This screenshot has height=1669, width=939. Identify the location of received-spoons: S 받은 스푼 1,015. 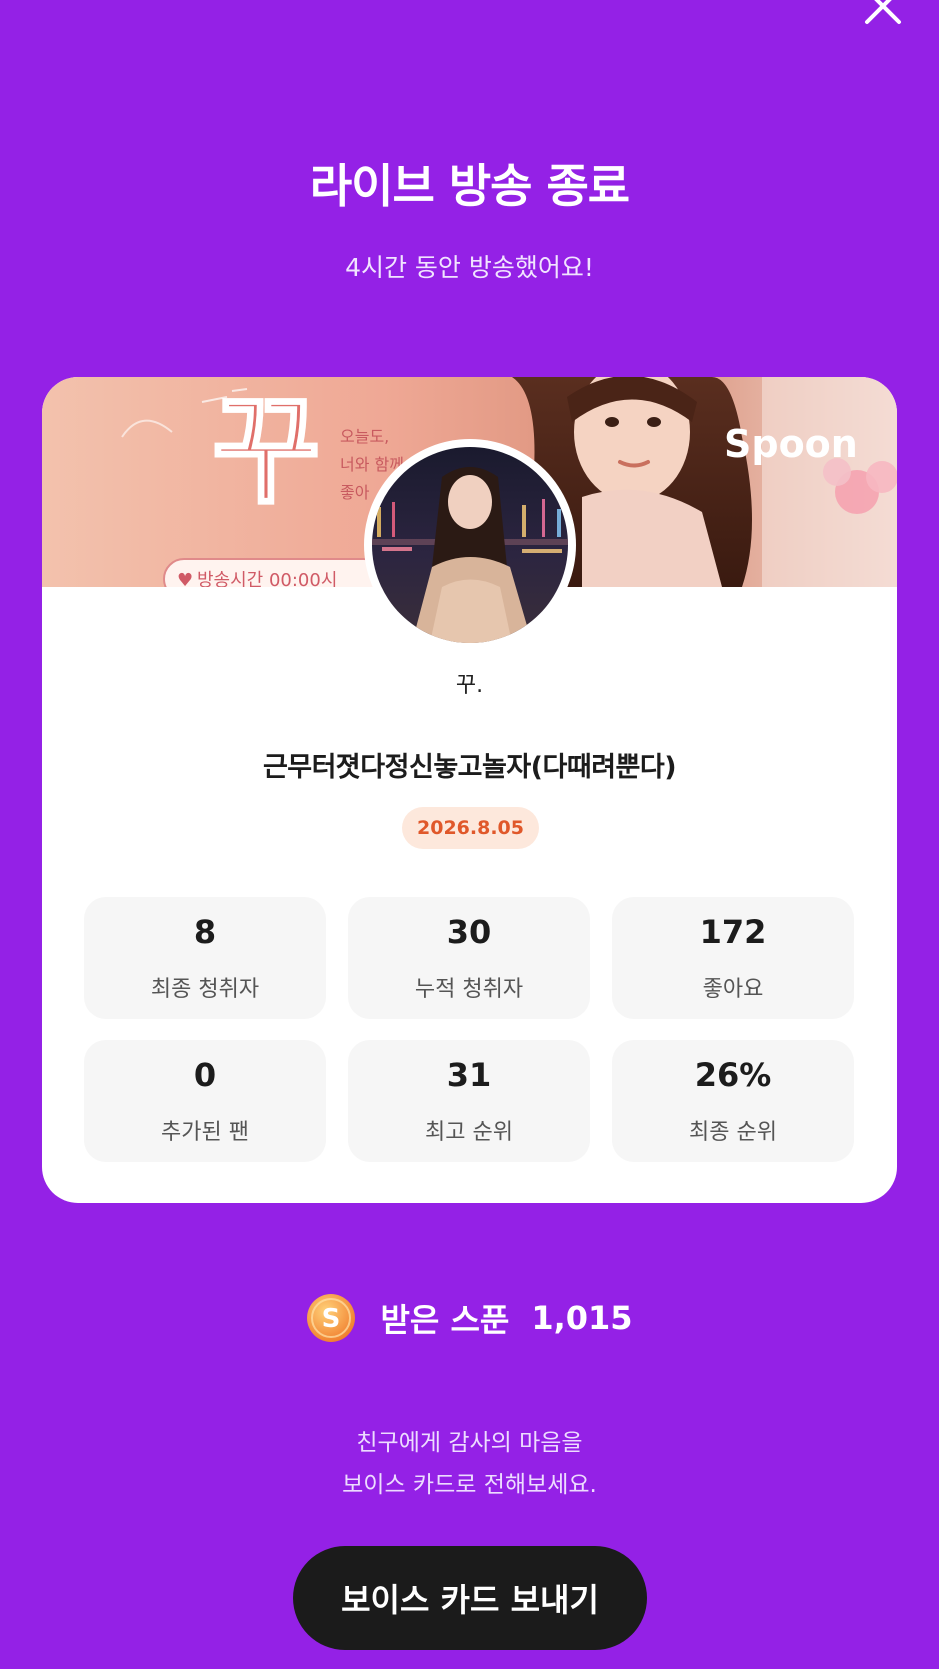
(469, 1318).